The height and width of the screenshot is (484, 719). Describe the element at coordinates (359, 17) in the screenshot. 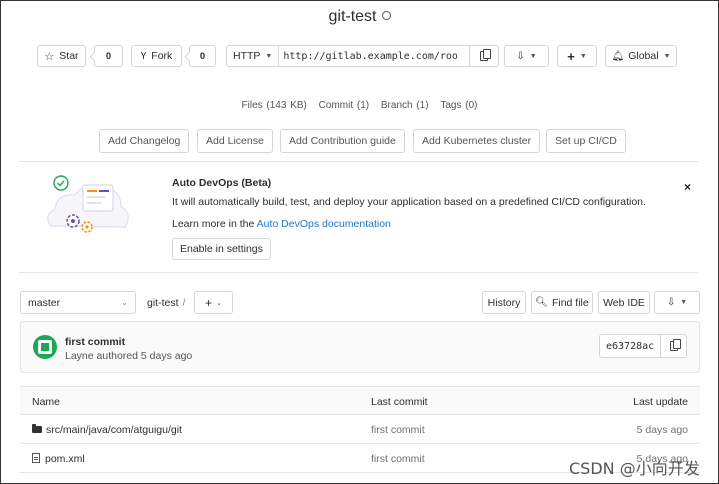

I see `project-title: git-test` at that location.